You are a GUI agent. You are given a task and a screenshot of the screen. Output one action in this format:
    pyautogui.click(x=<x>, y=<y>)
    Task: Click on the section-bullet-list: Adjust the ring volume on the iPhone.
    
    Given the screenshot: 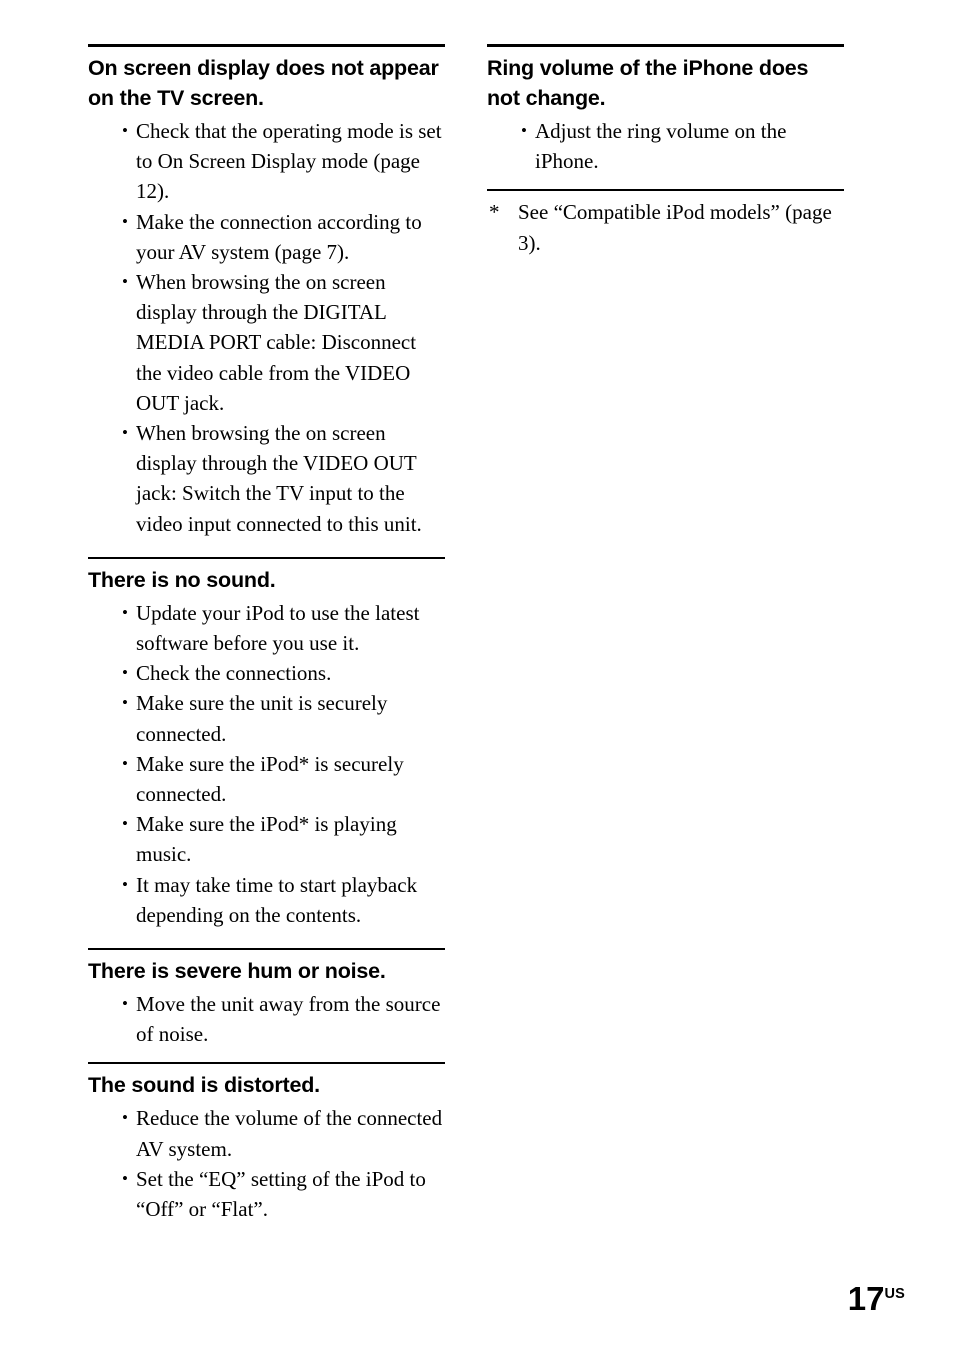 What is the action you would take?
    pyautogui.click(x=665, y=146)
    